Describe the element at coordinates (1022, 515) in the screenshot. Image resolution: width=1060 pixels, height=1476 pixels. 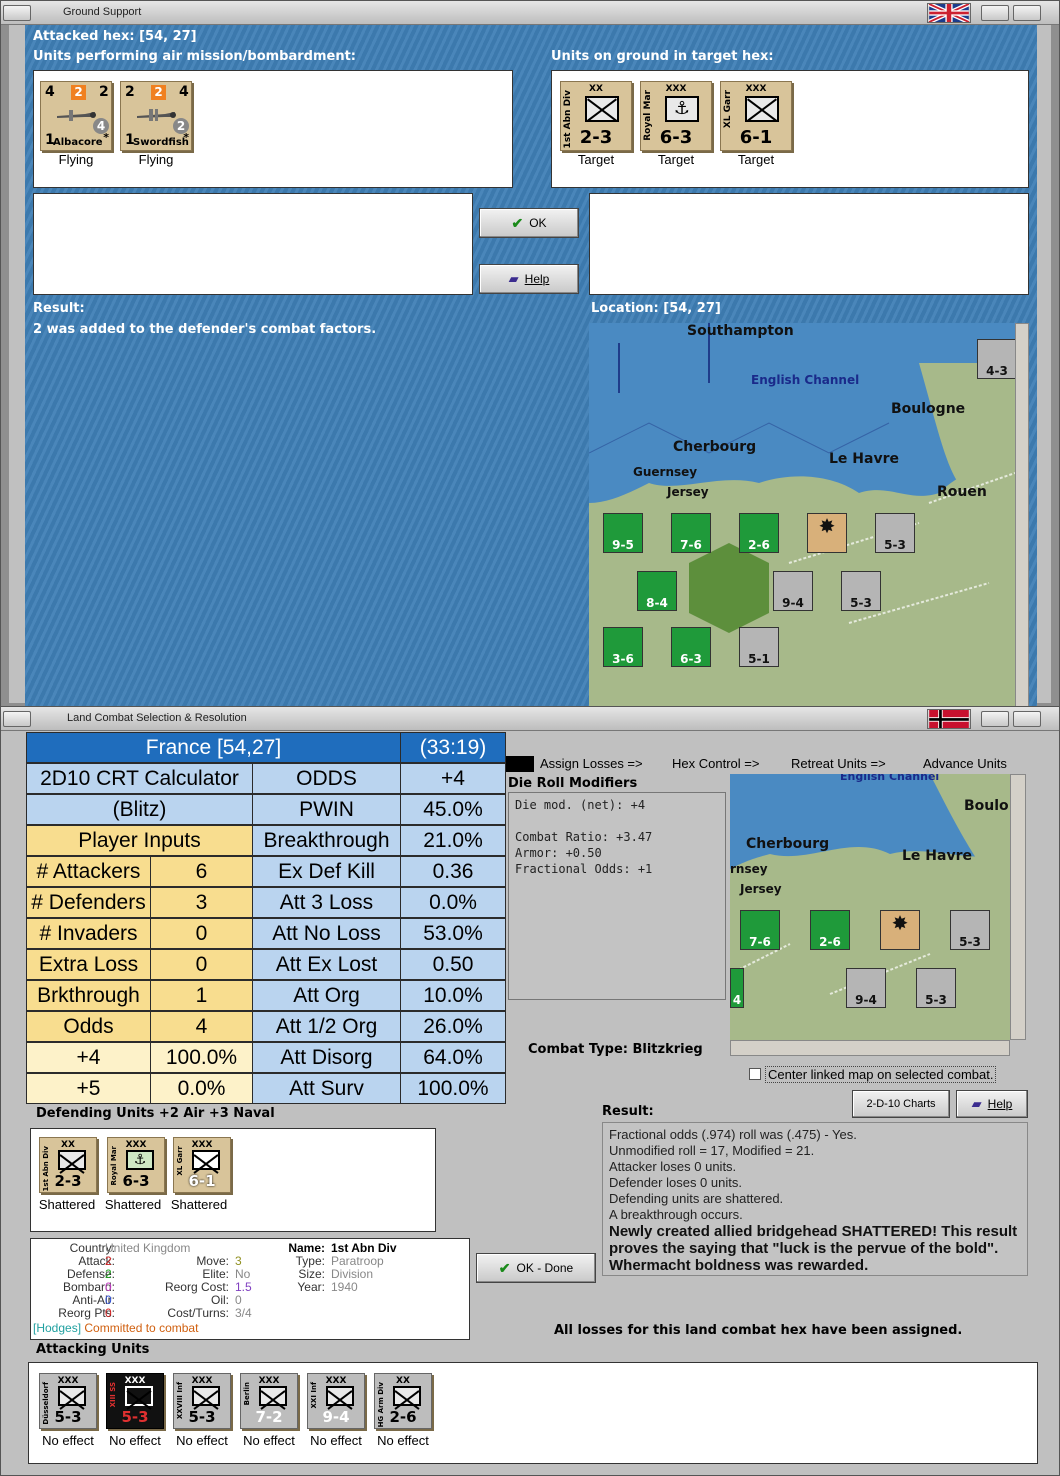
I see `map-vertical-scrollbar` at that location.